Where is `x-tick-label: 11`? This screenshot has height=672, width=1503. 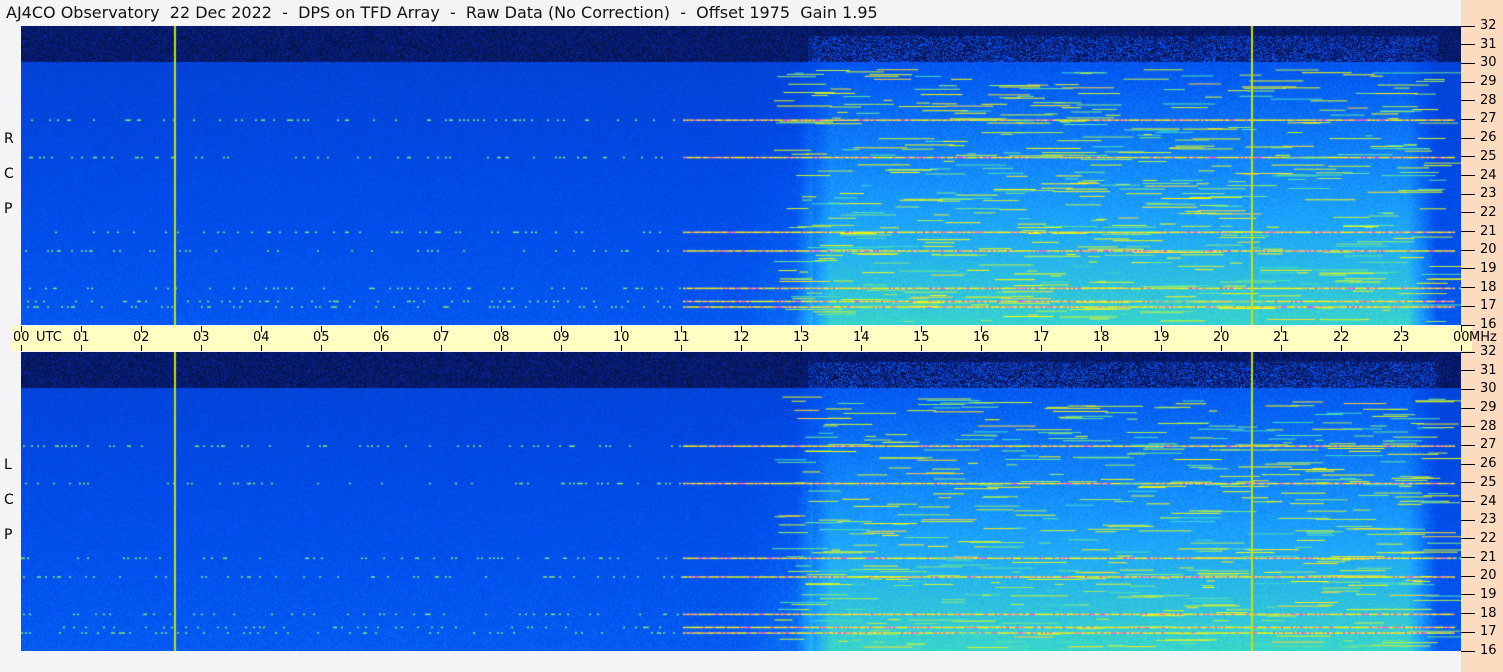 x-tick-label: 11 is located at coordinates (681, 337).